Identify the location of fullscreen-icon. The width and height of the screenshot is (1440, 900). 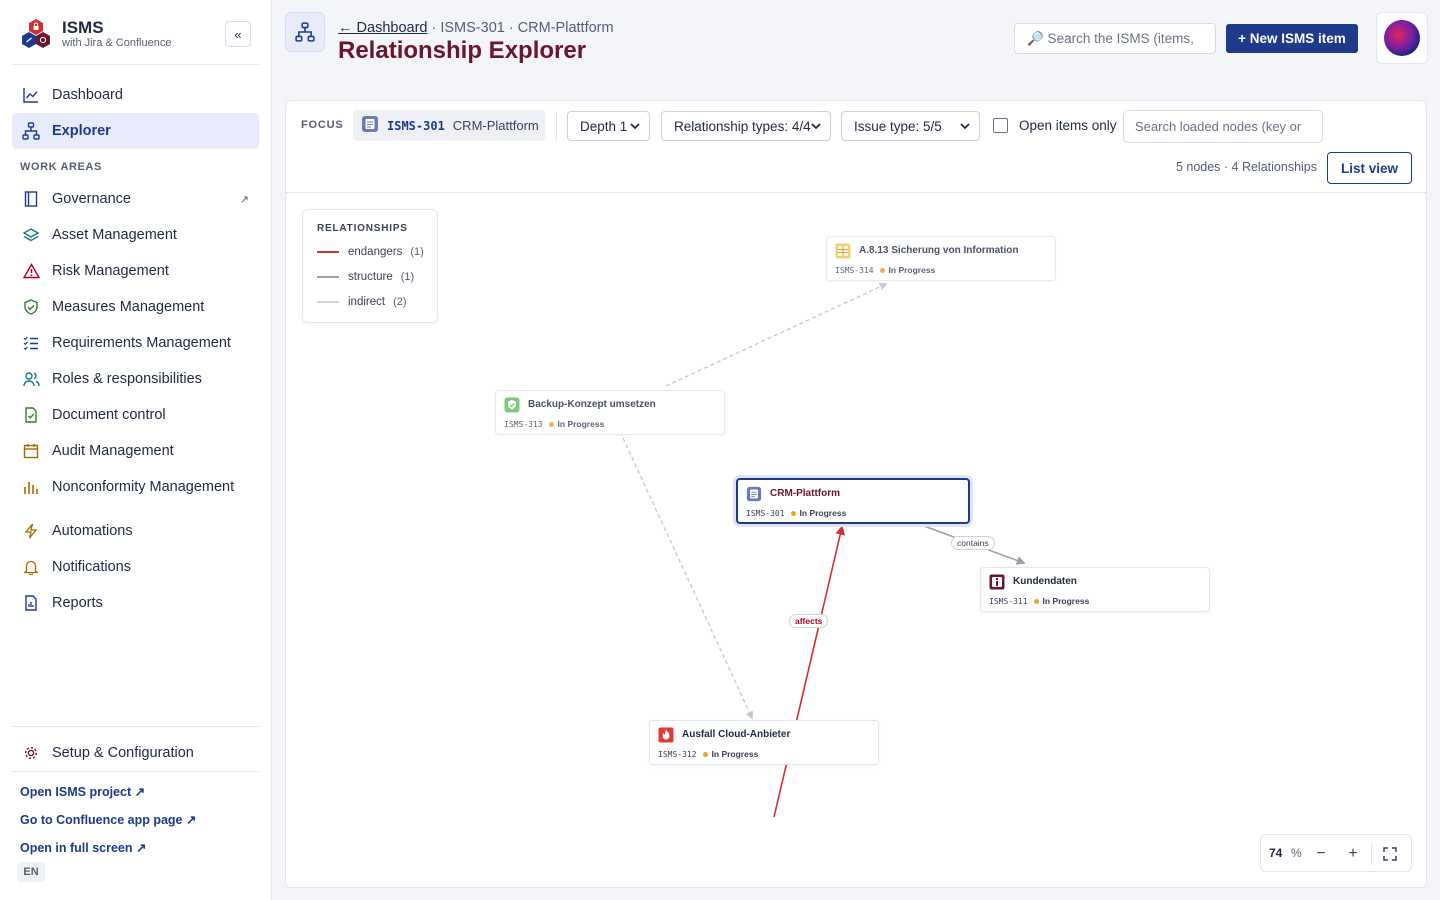
(1390, 854).